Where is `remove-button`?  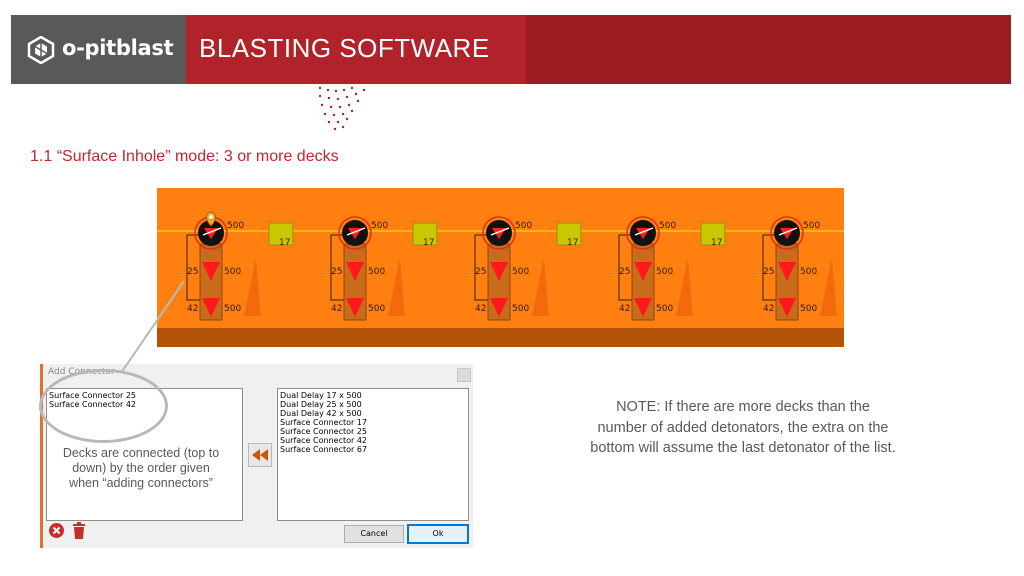 remove-button is located at coordinates (56, 530).